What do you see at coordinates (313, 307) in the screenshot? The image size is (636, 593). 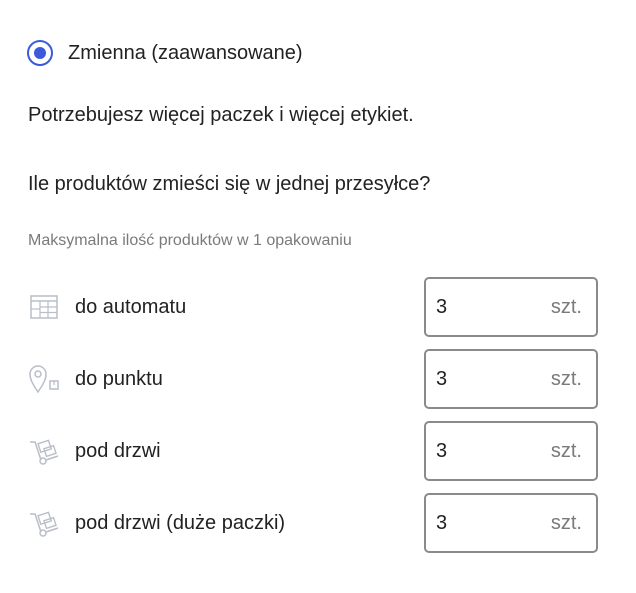 I see `delivery-row-locker: do automatu 3 szt.` at bounding box center [313, 307].